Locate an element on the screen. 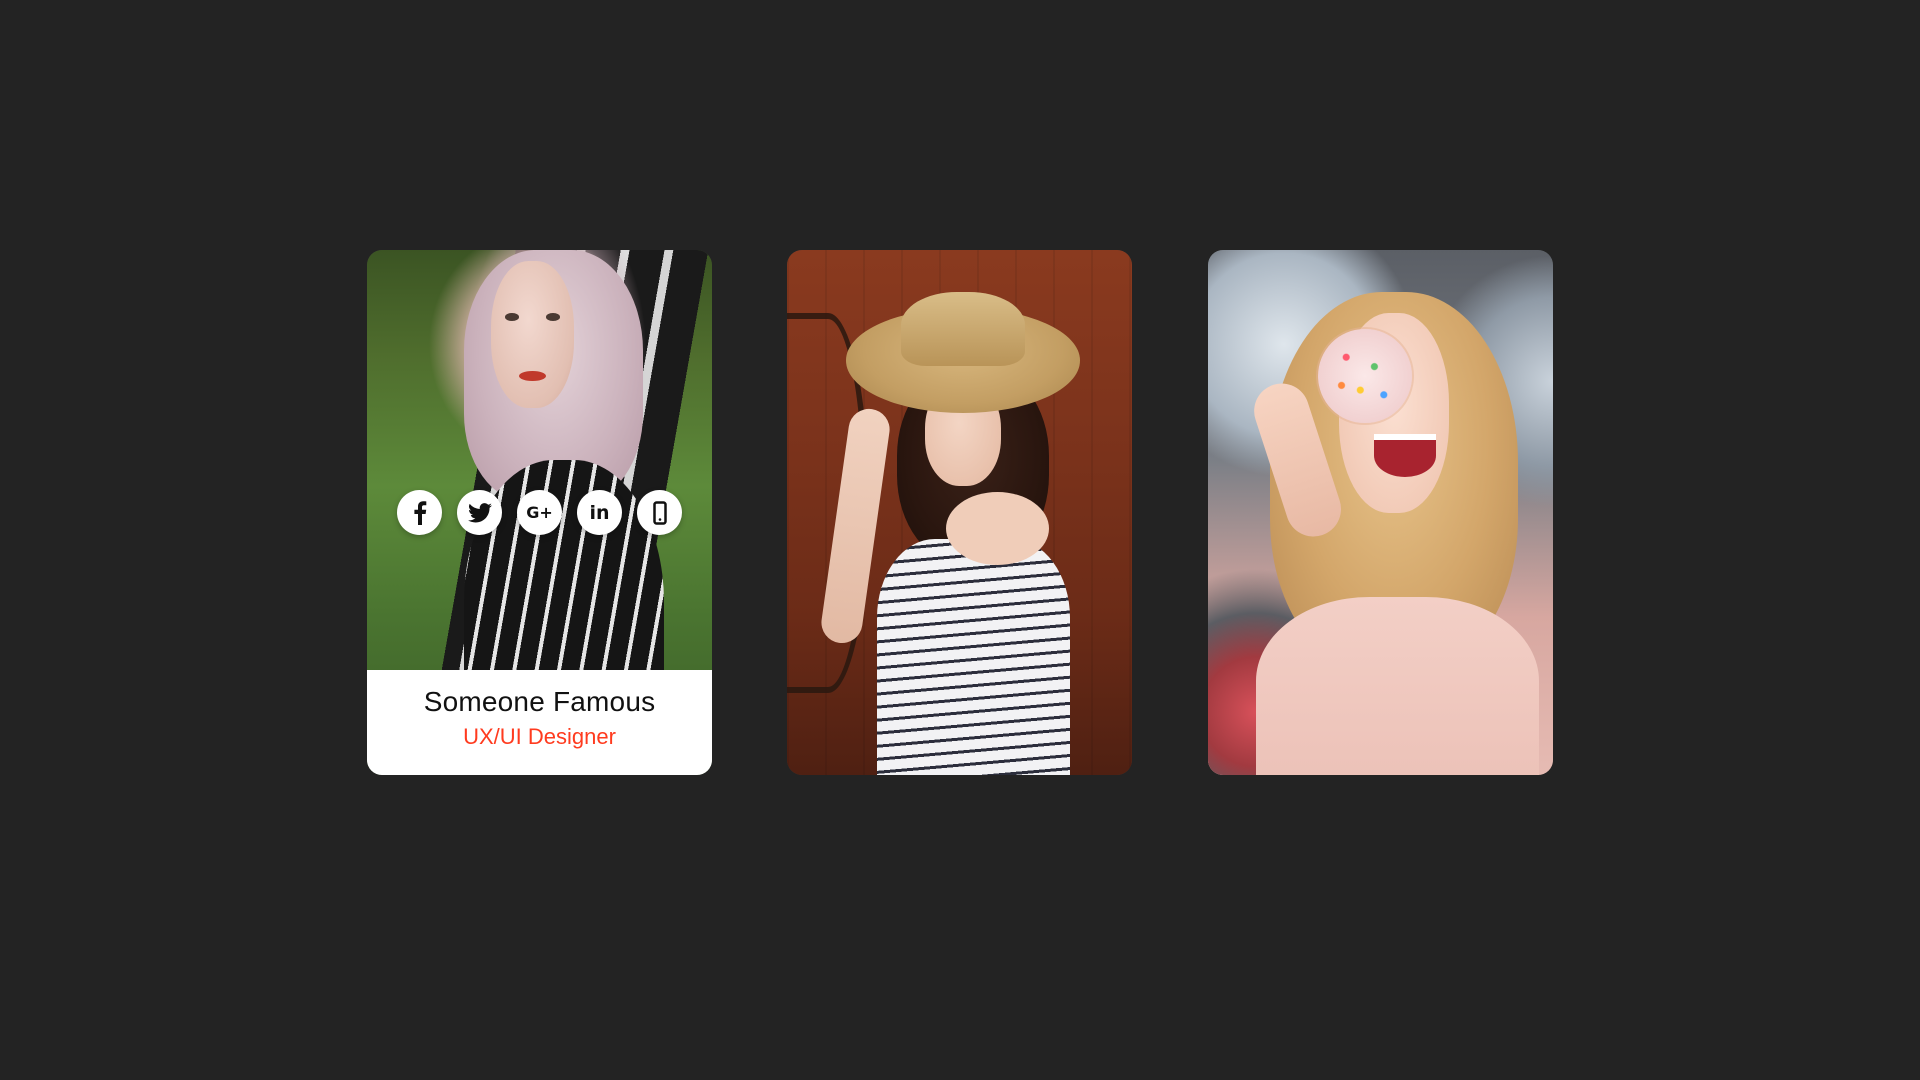  facebook-icon is located at coordinates (419, 512).